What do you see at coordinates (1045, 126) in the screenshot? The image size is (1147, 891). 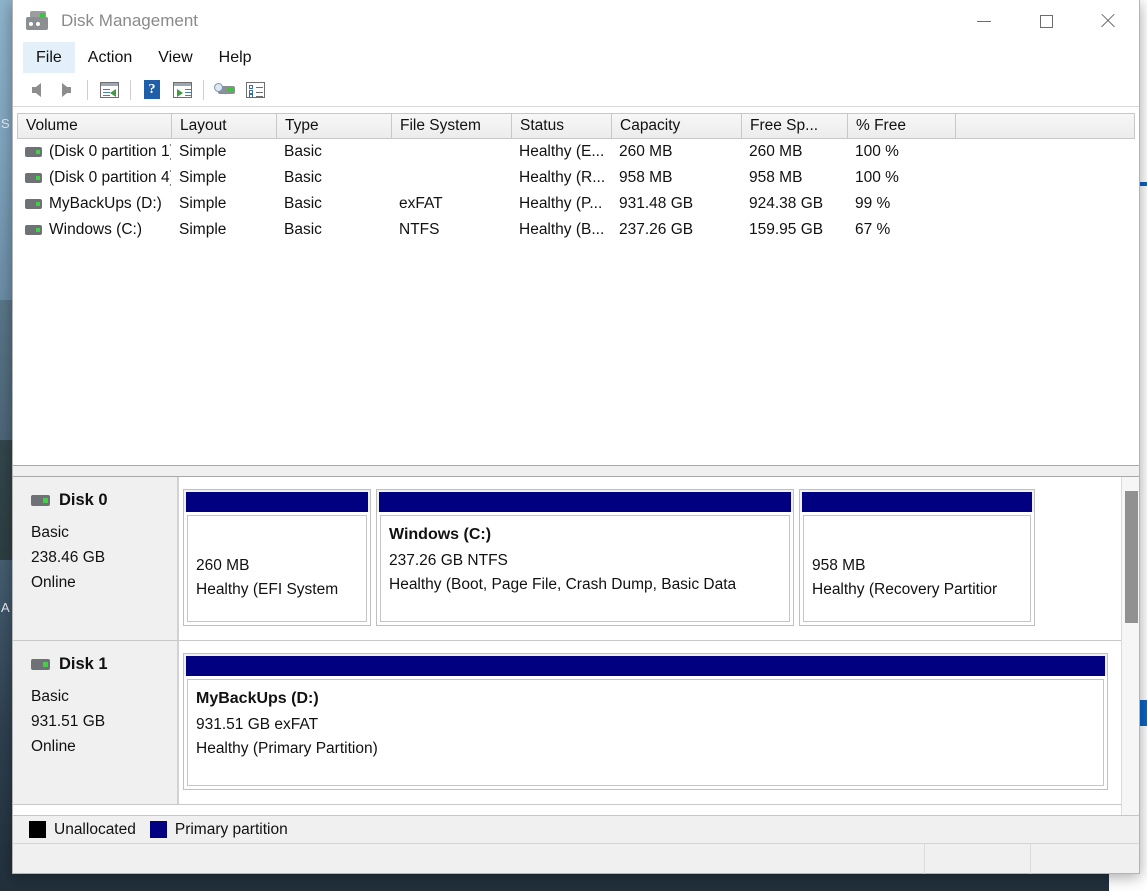 I see `column-header-extra` at bounding box center [1045, 126].